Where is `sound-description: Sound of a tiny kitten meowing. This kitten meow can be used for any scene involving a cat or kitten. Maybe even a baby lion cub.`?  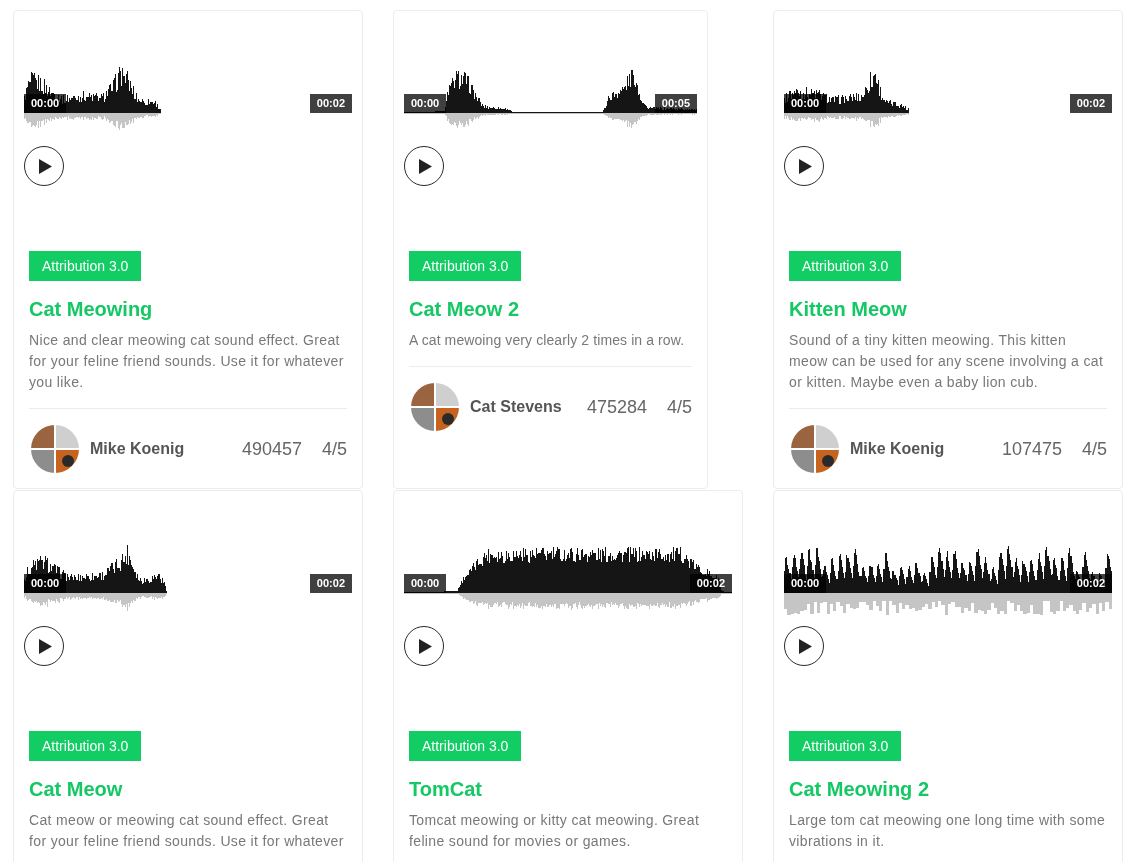
sound-description: Sound of a tiny kitten meowing. This kitten meow can be used for any scene involving a cat or kitten. Maybe even a baby lion cub. is located at coordinates (947, 361).